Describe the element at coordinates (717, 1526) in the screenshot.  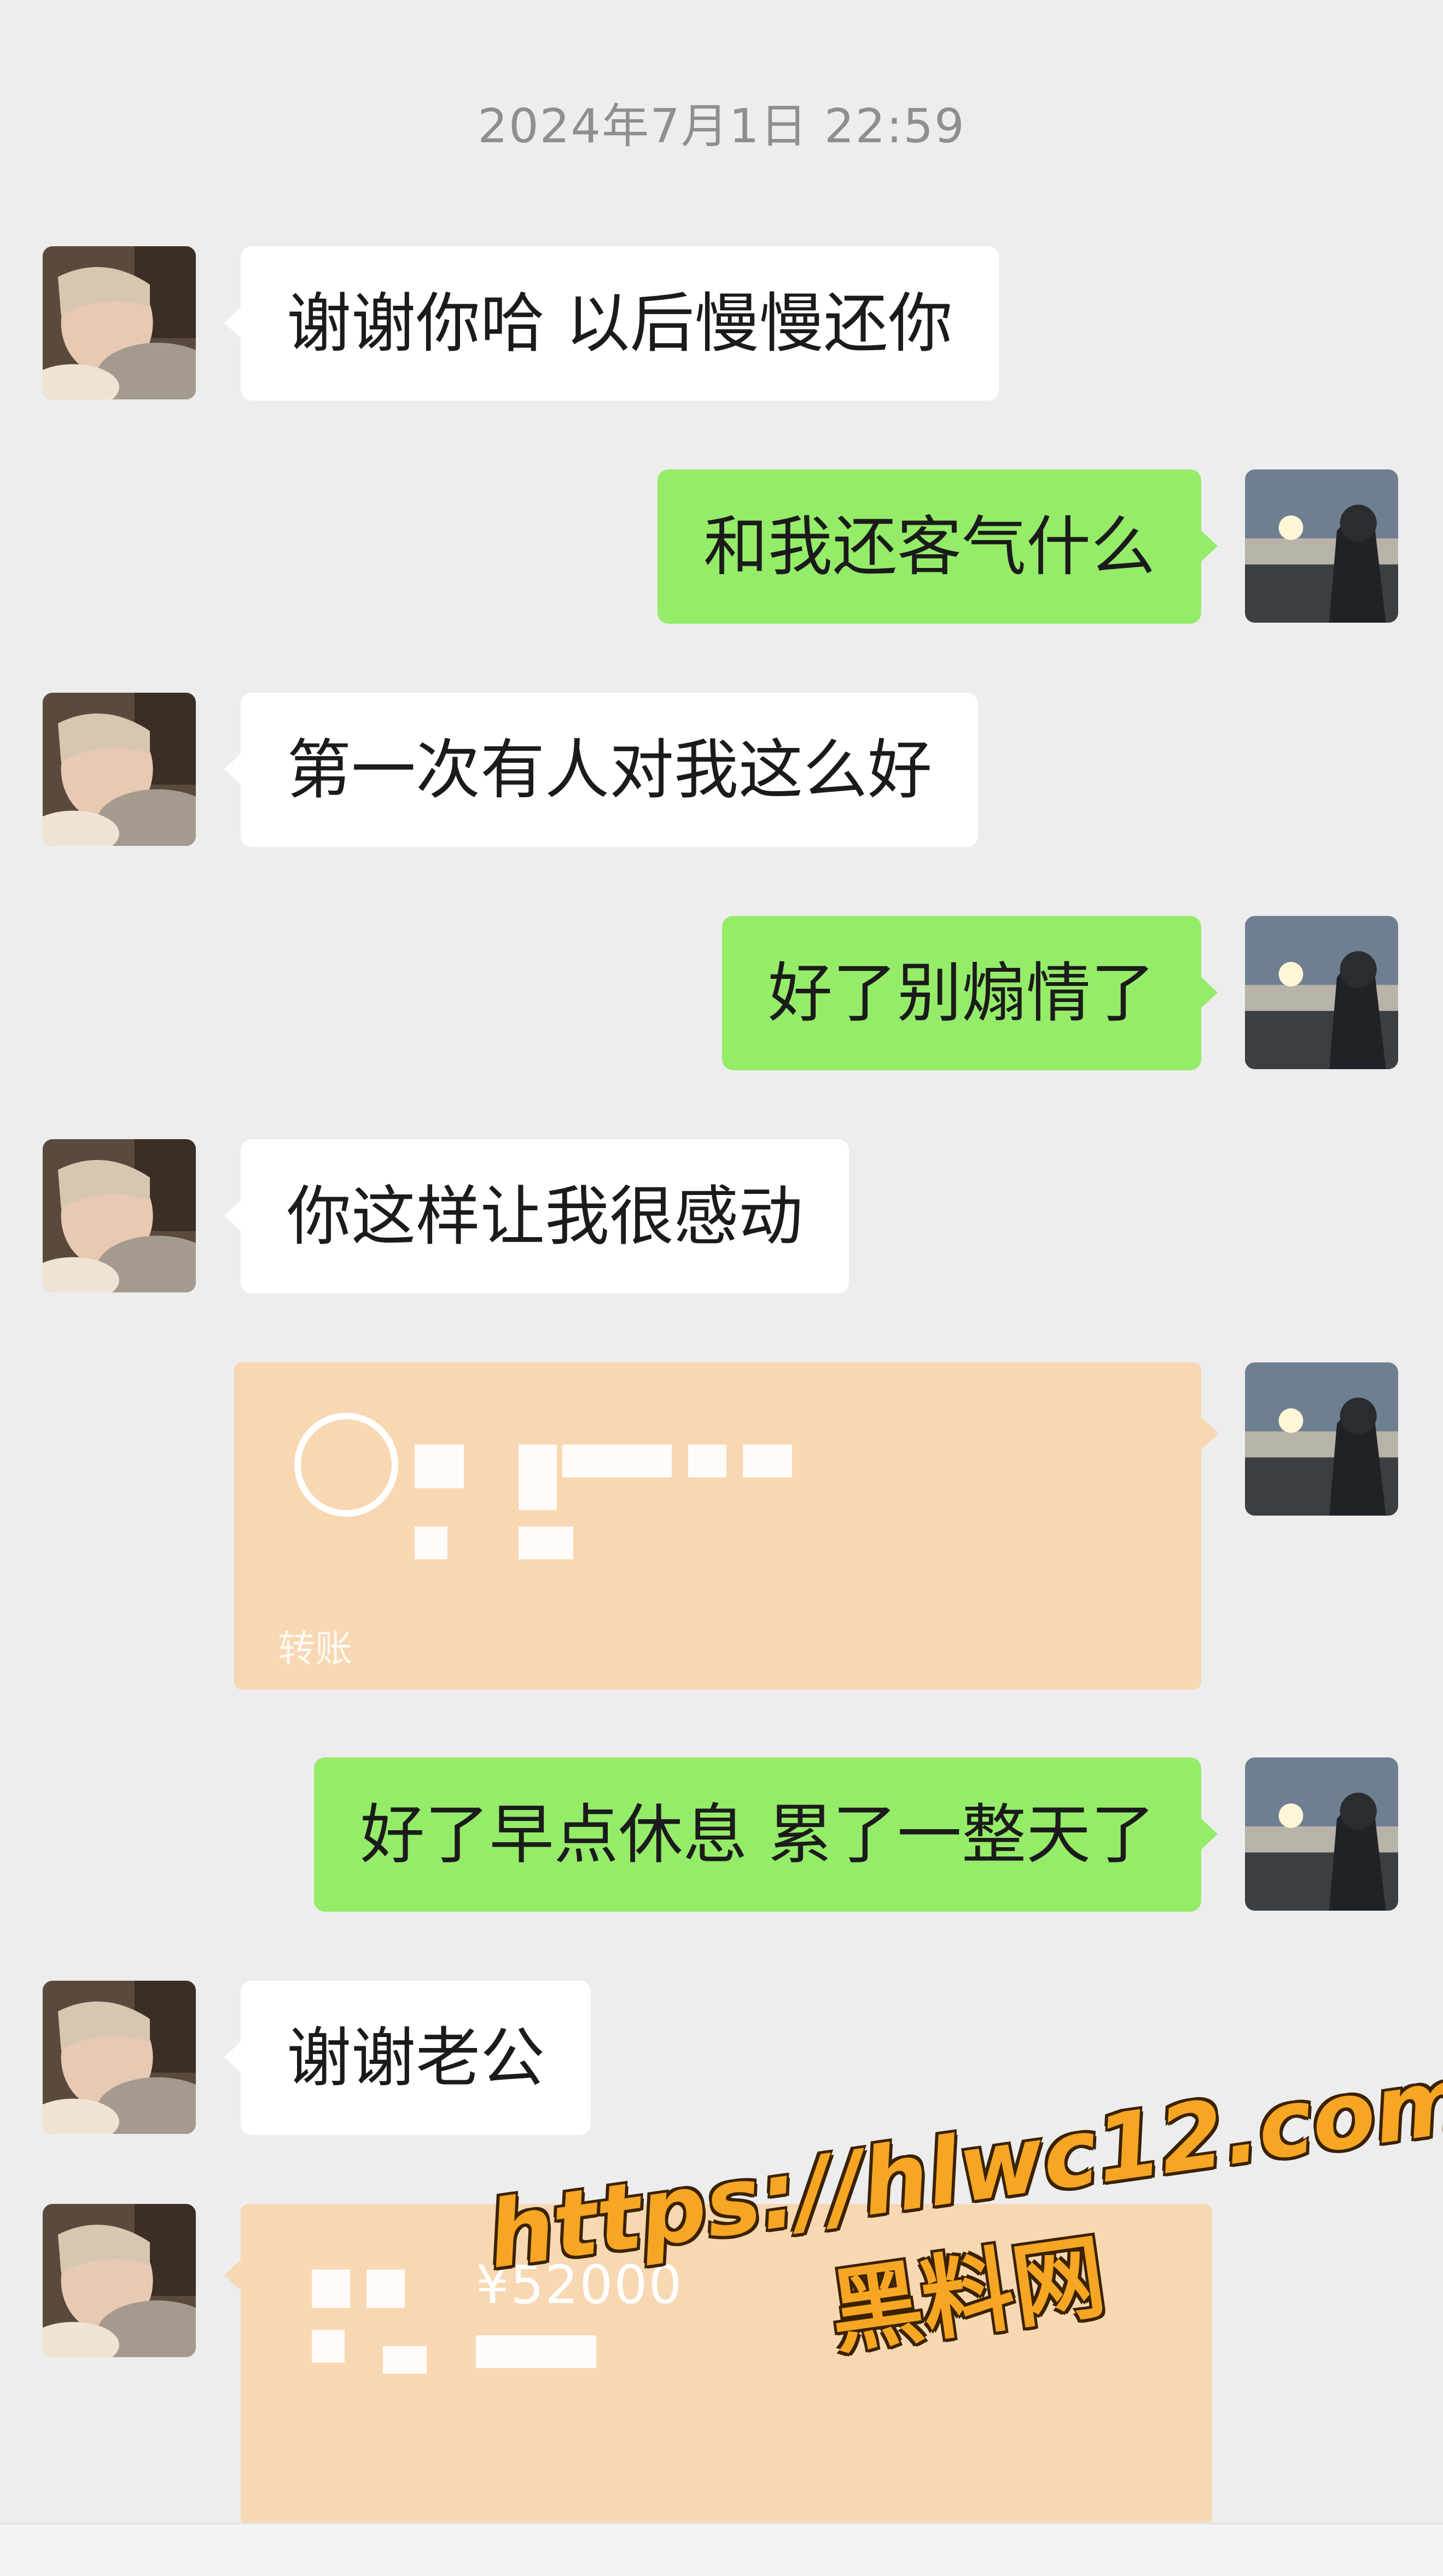
I see `transfer-card-outgoing: 转账` at that location.